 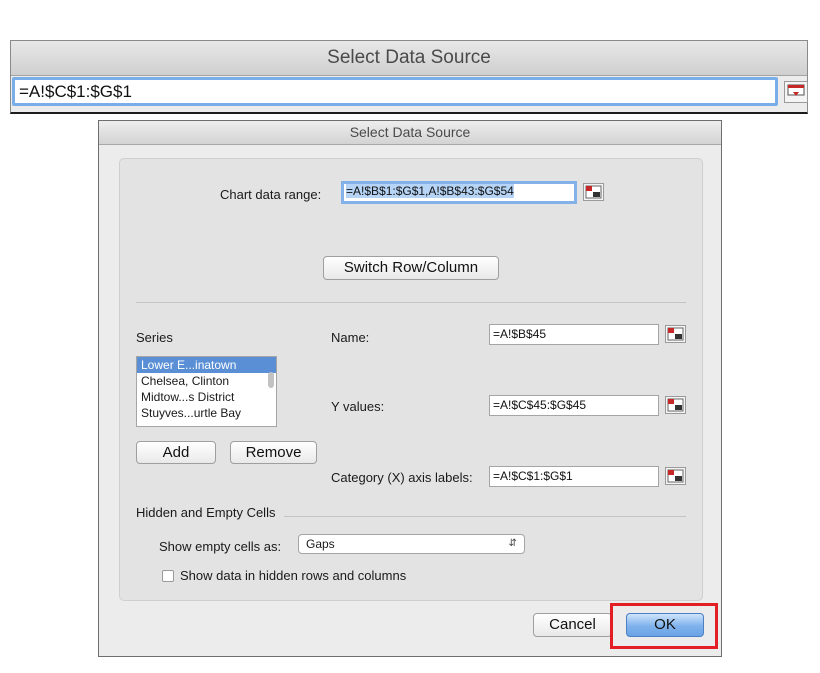 What do you see at coordinates (593, 192) in the screenshot?
I see `chart-data-range-picker-icon` at bounding box center [593, 192].